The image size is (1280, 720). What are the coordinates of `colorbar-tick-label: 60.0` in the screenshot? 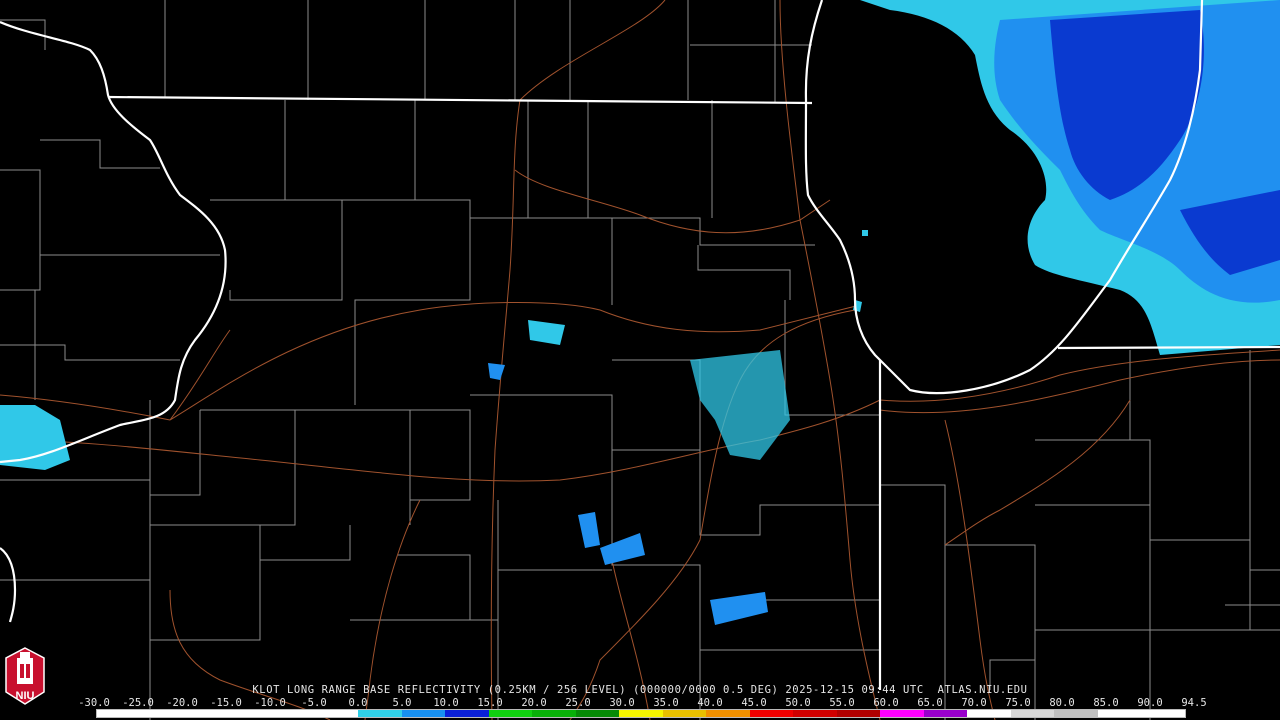 It's located at (886, 703).